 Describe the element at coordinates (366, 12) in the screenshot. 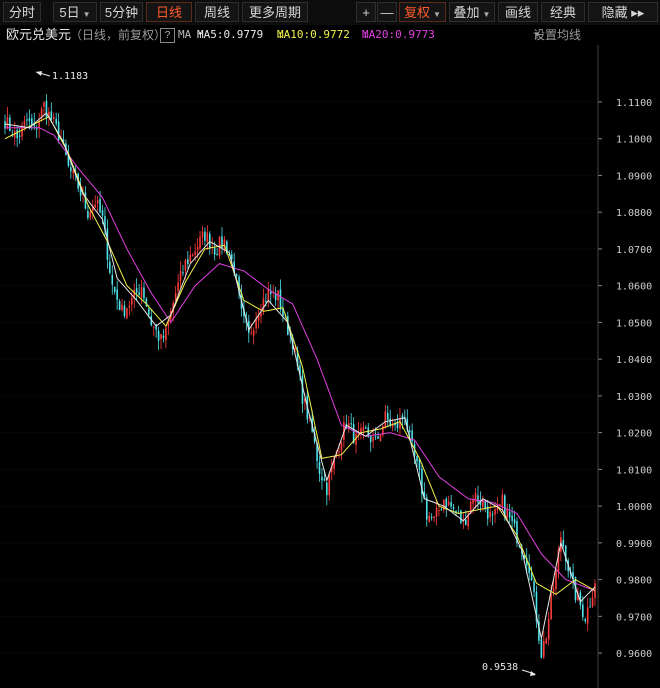

I see `zoom-in-button: +` at that location.